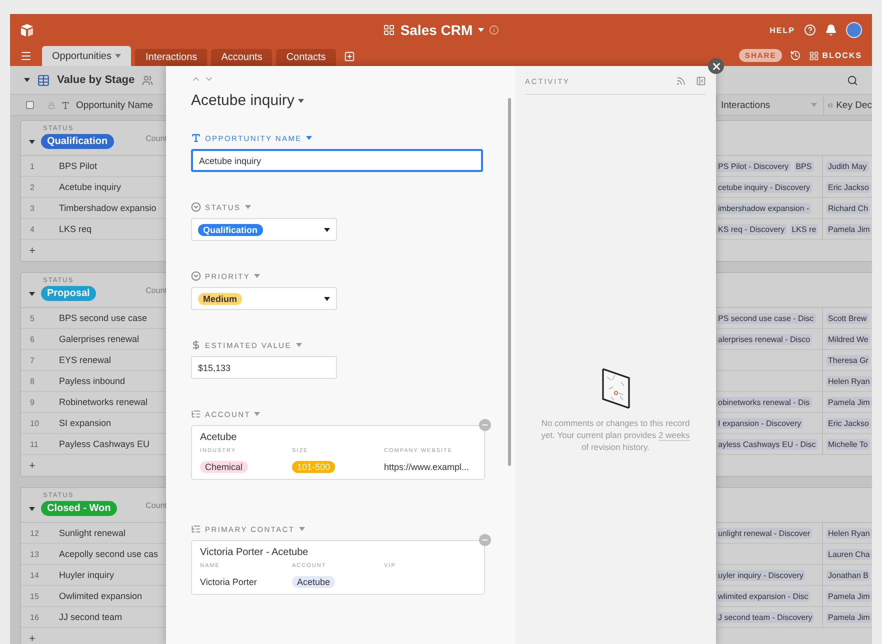  What do you see at coordinates (847, 318) in the screenshot?
I see `contact-chip: Scott Brew` at bounding box center [847, 318].